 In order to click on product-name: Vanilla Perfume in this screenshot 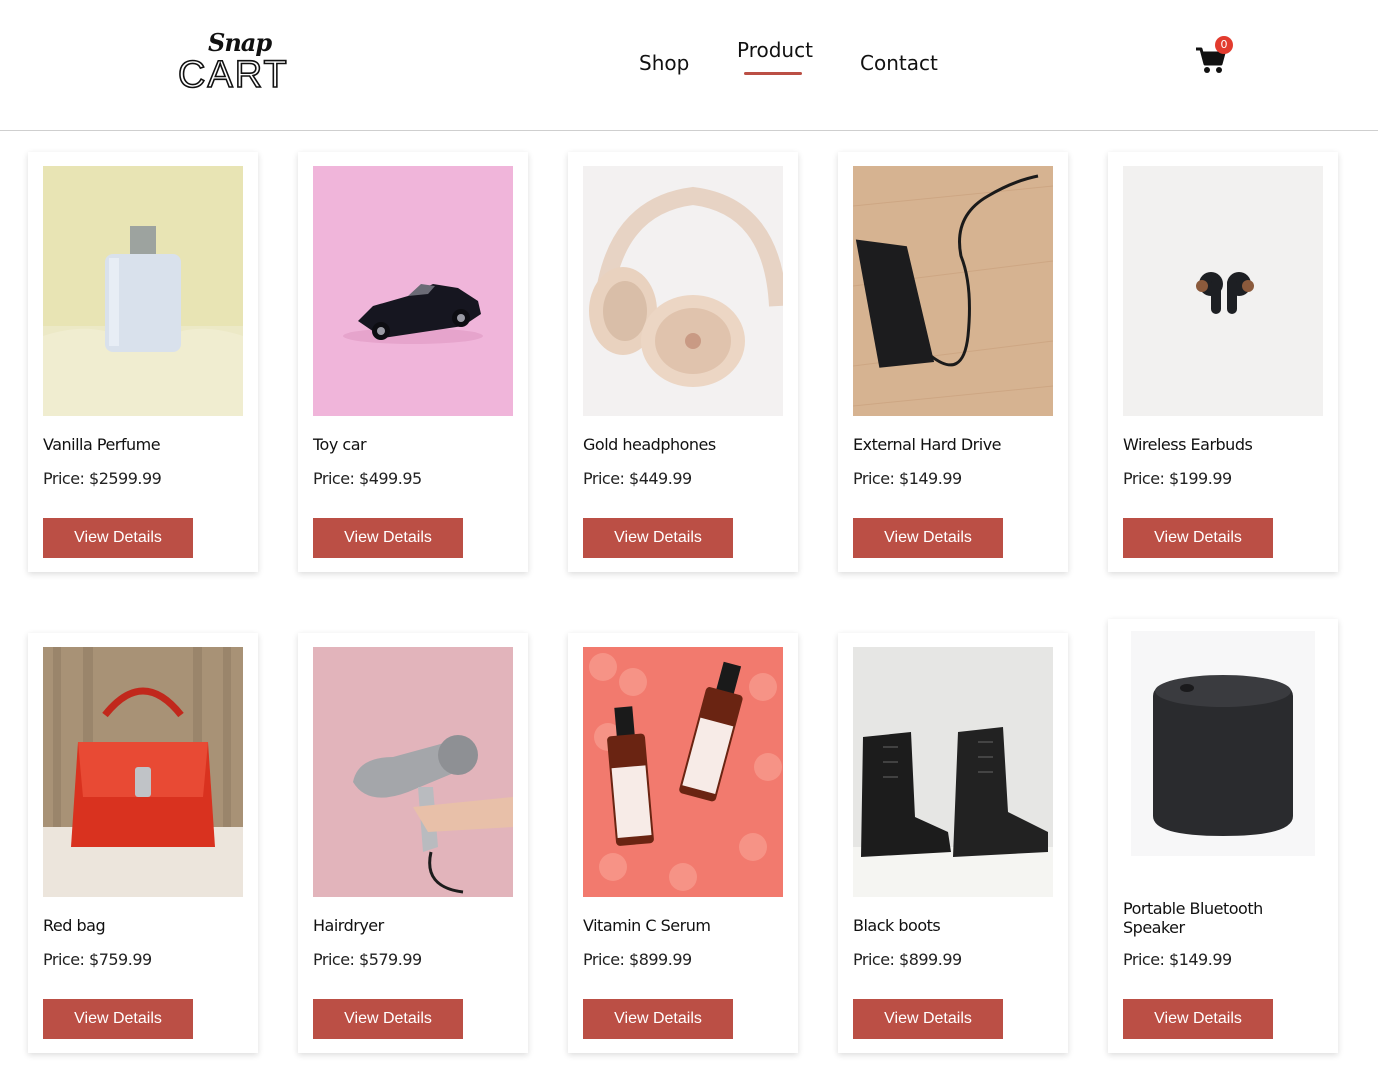, I will do `click(102, 444)`.